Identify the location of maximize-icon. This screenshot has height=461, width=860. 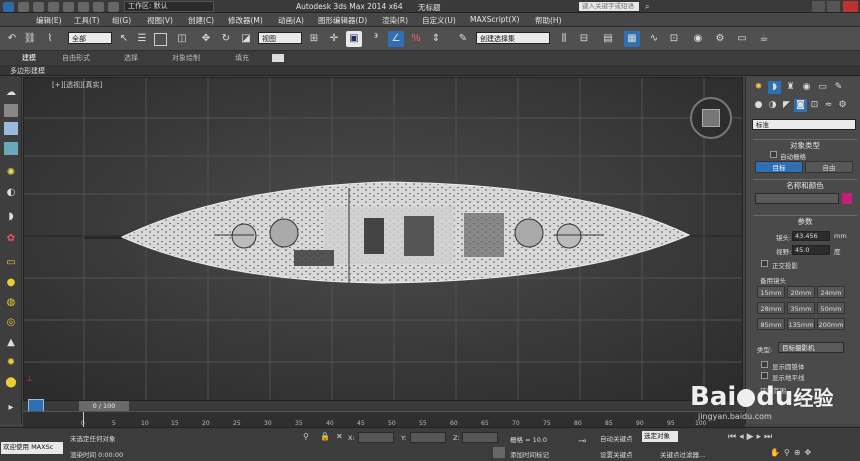
(833, 6).